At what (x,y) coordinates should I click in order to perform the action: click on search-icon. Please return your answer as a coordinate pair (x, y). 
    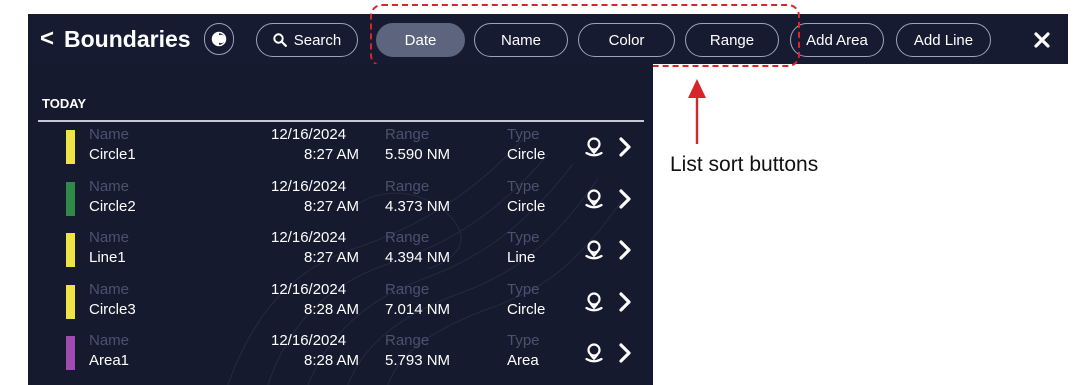
    Looking at the image, I should click on (280, 40).